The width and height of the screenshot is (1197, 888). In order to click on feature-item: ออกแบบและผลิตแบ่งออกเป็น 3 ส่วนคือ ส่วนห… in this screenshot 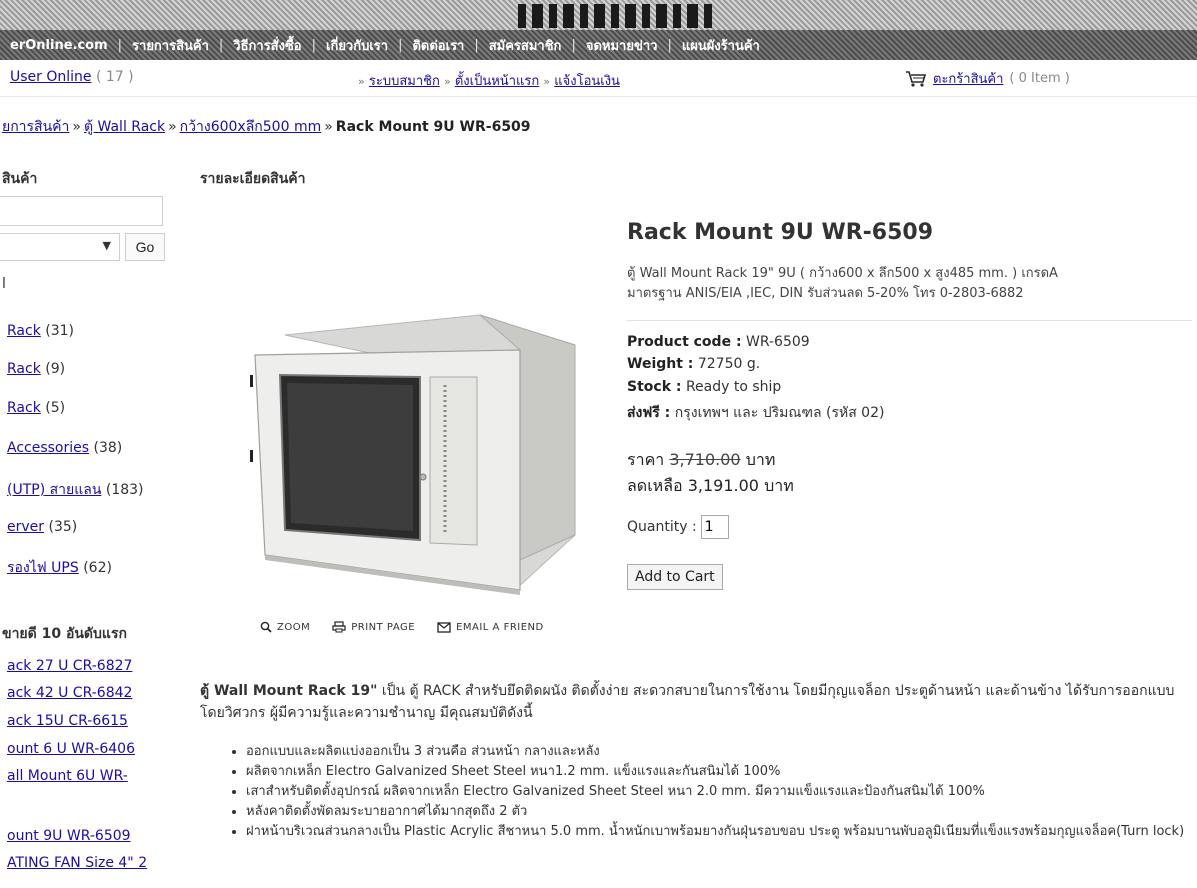, I will do `click(721, 751)`.